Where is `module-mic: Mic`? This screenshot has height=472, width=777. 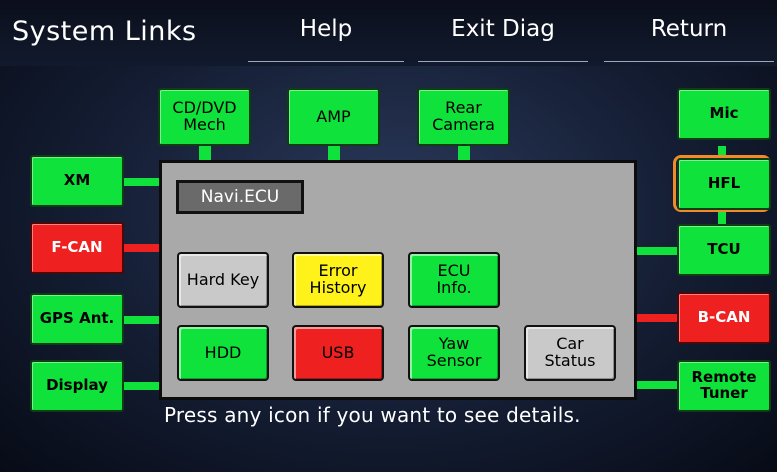 module-mic: Mic is located at coordinates (724, 114).